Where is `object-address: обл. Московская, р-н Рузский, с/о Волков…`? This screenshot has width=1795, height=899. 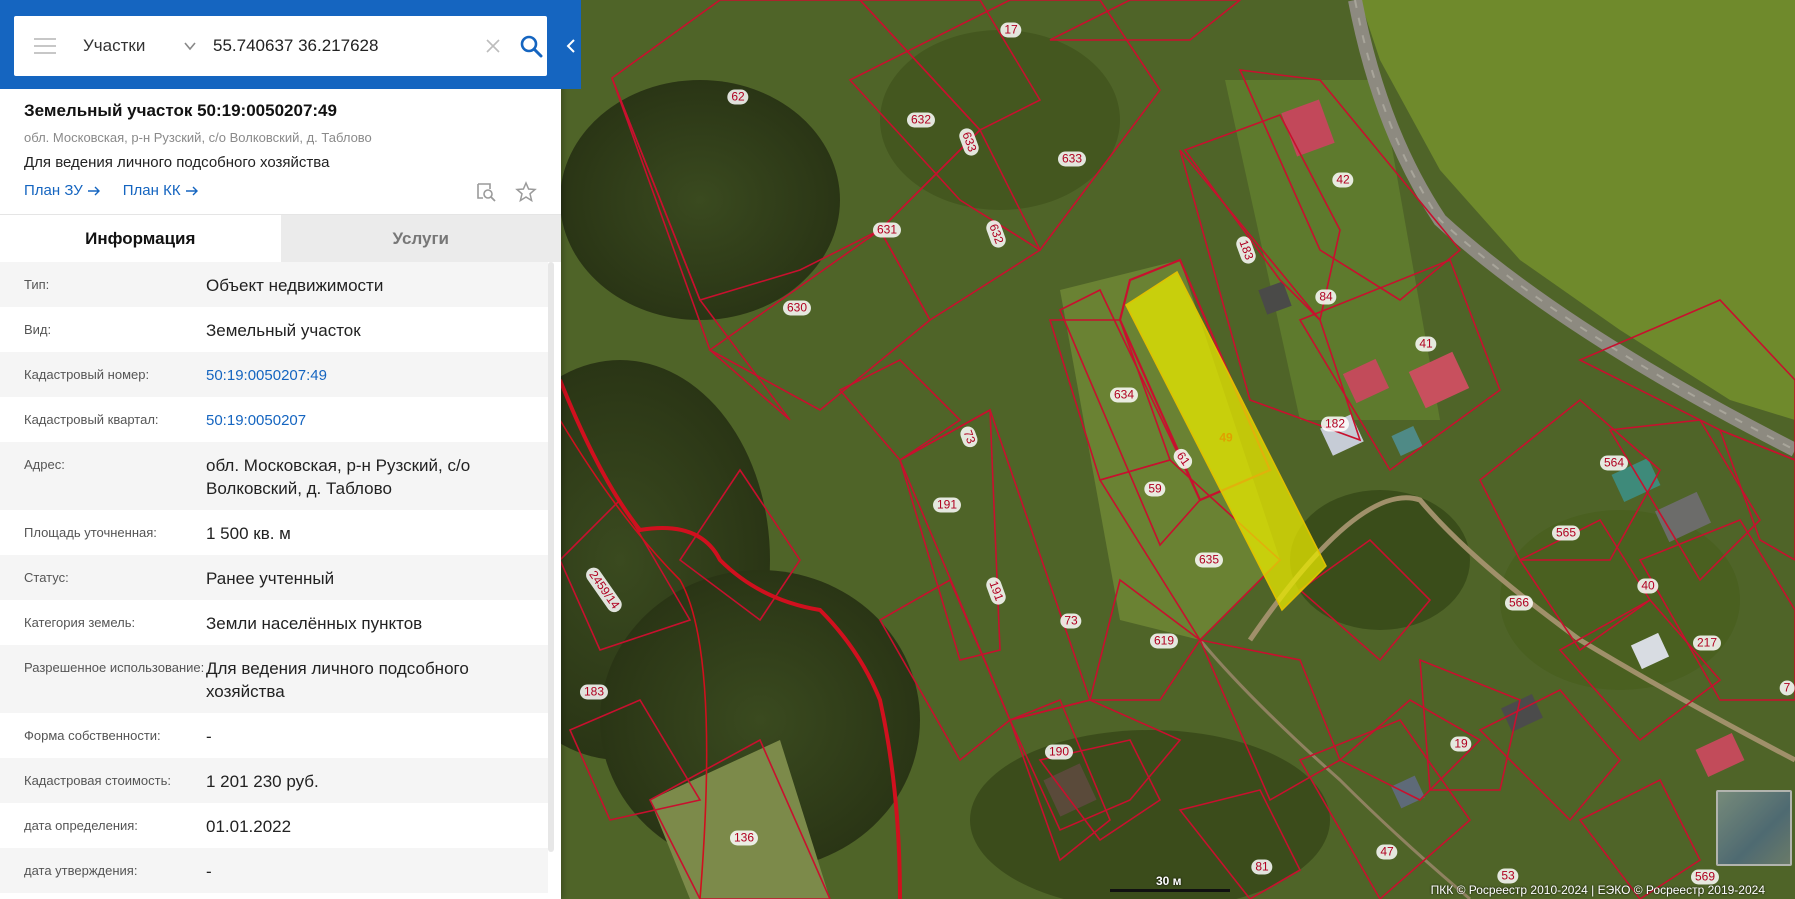 object-address: обл. Московская, р-н Рузский, с/о Волков… is located at coordinates (198, 137).